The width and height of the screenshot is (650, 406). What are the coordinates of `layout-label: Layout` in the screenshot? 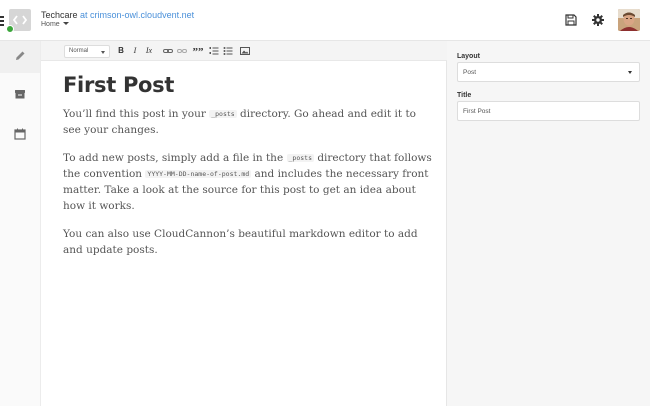 It's located at (468, 56).